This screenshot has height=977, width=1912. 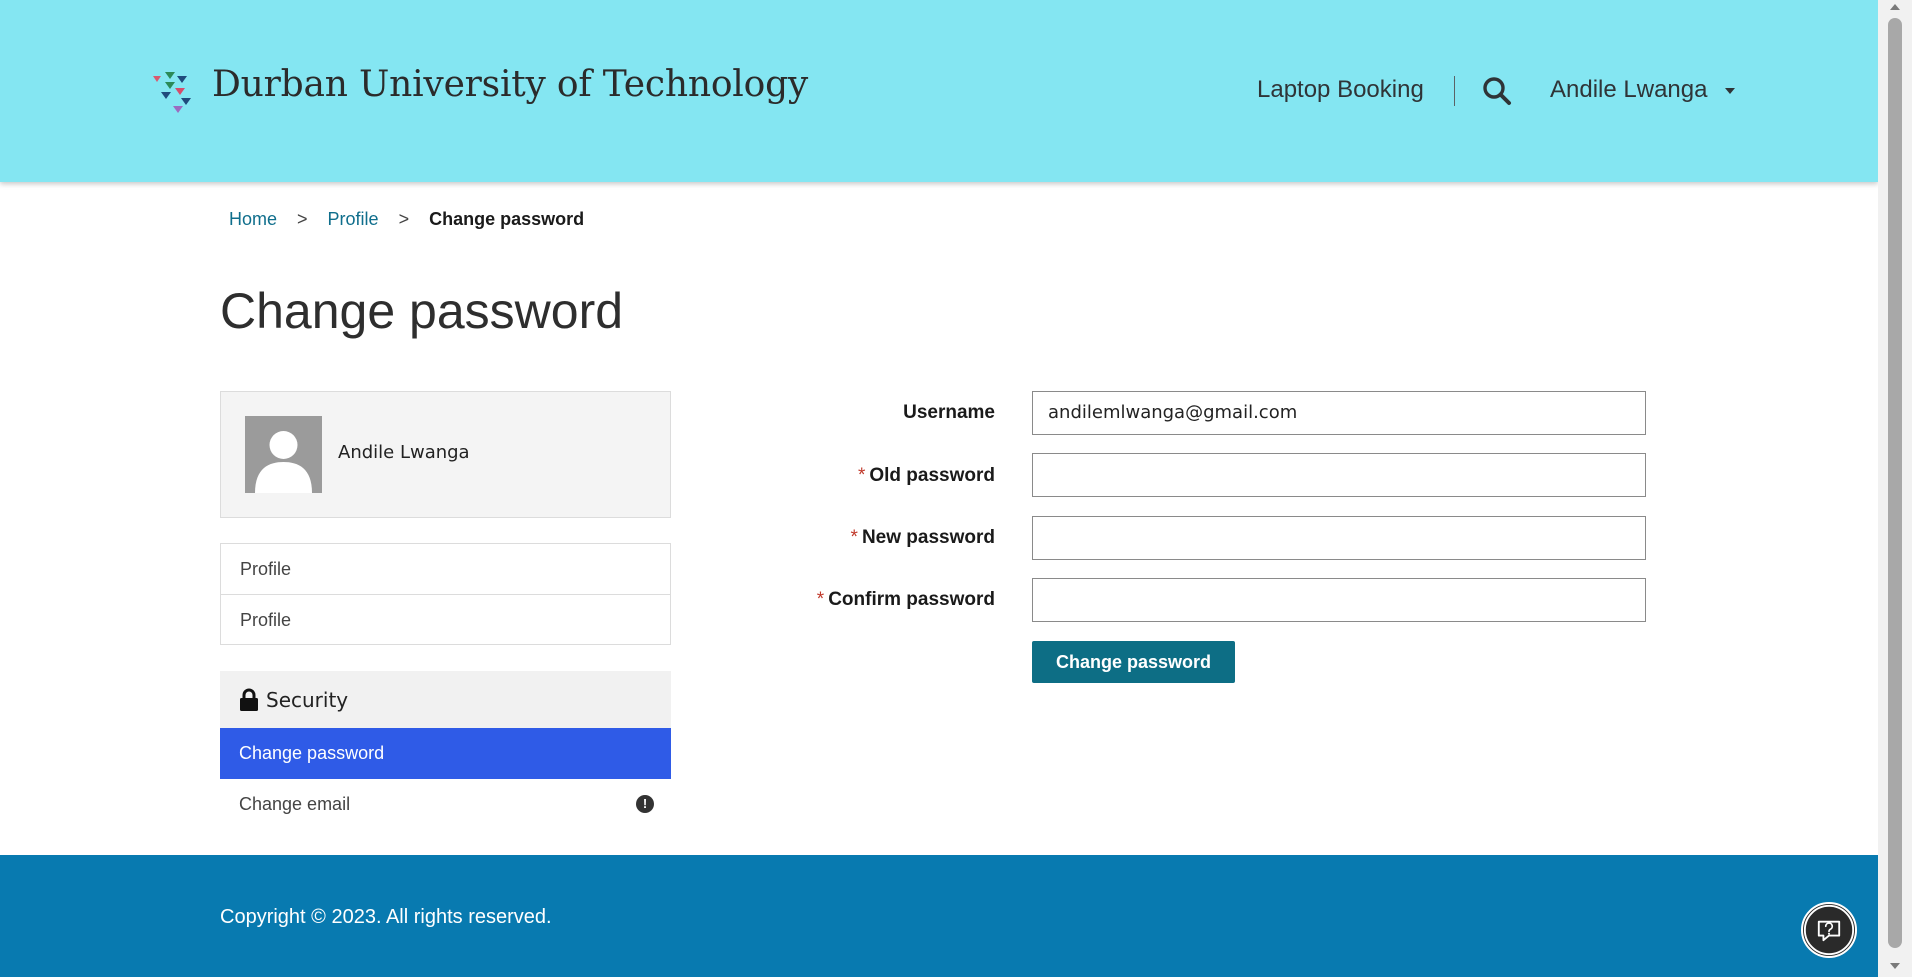 I want to click on search-icon, so click(x=1497, y=91).